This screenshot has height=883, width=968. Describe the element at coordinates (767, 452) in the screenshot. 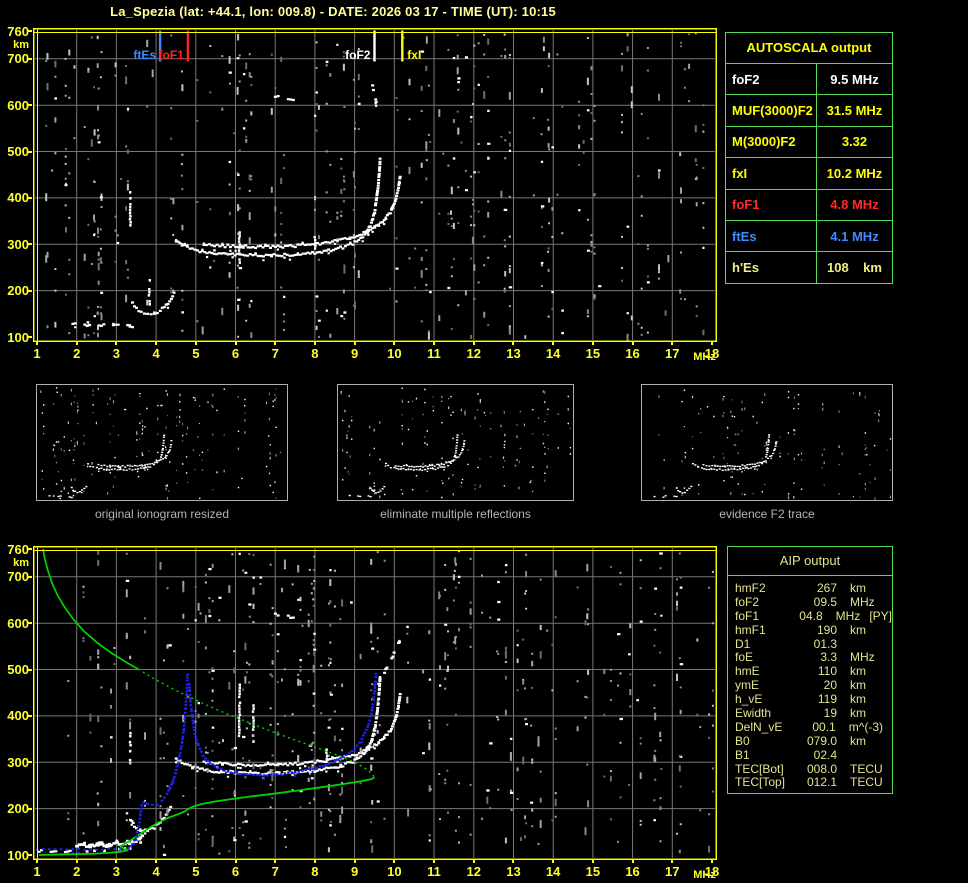

I see `thumbnail-evidence-f2: evidence F2 trace` at that location.